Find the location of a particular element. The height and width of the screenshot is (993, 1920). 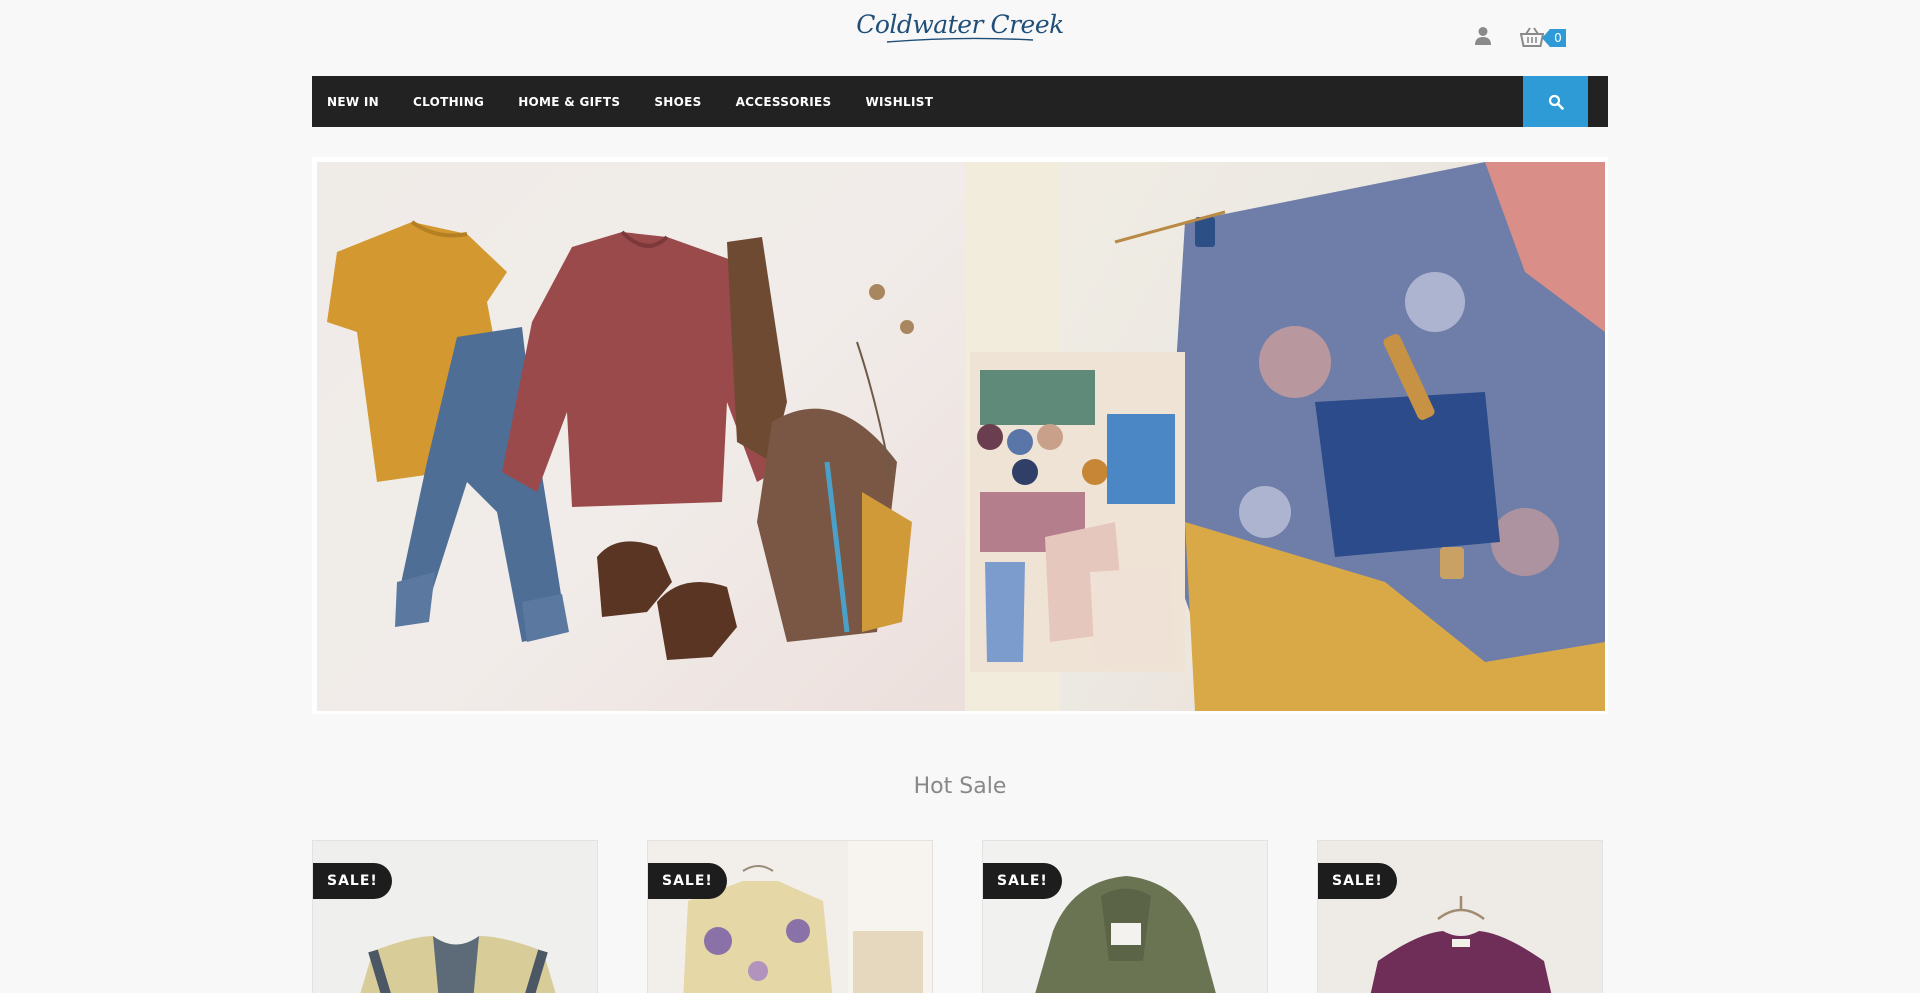

nav-item-wishlist: WISHLIST is located at coordinates (899, 102).